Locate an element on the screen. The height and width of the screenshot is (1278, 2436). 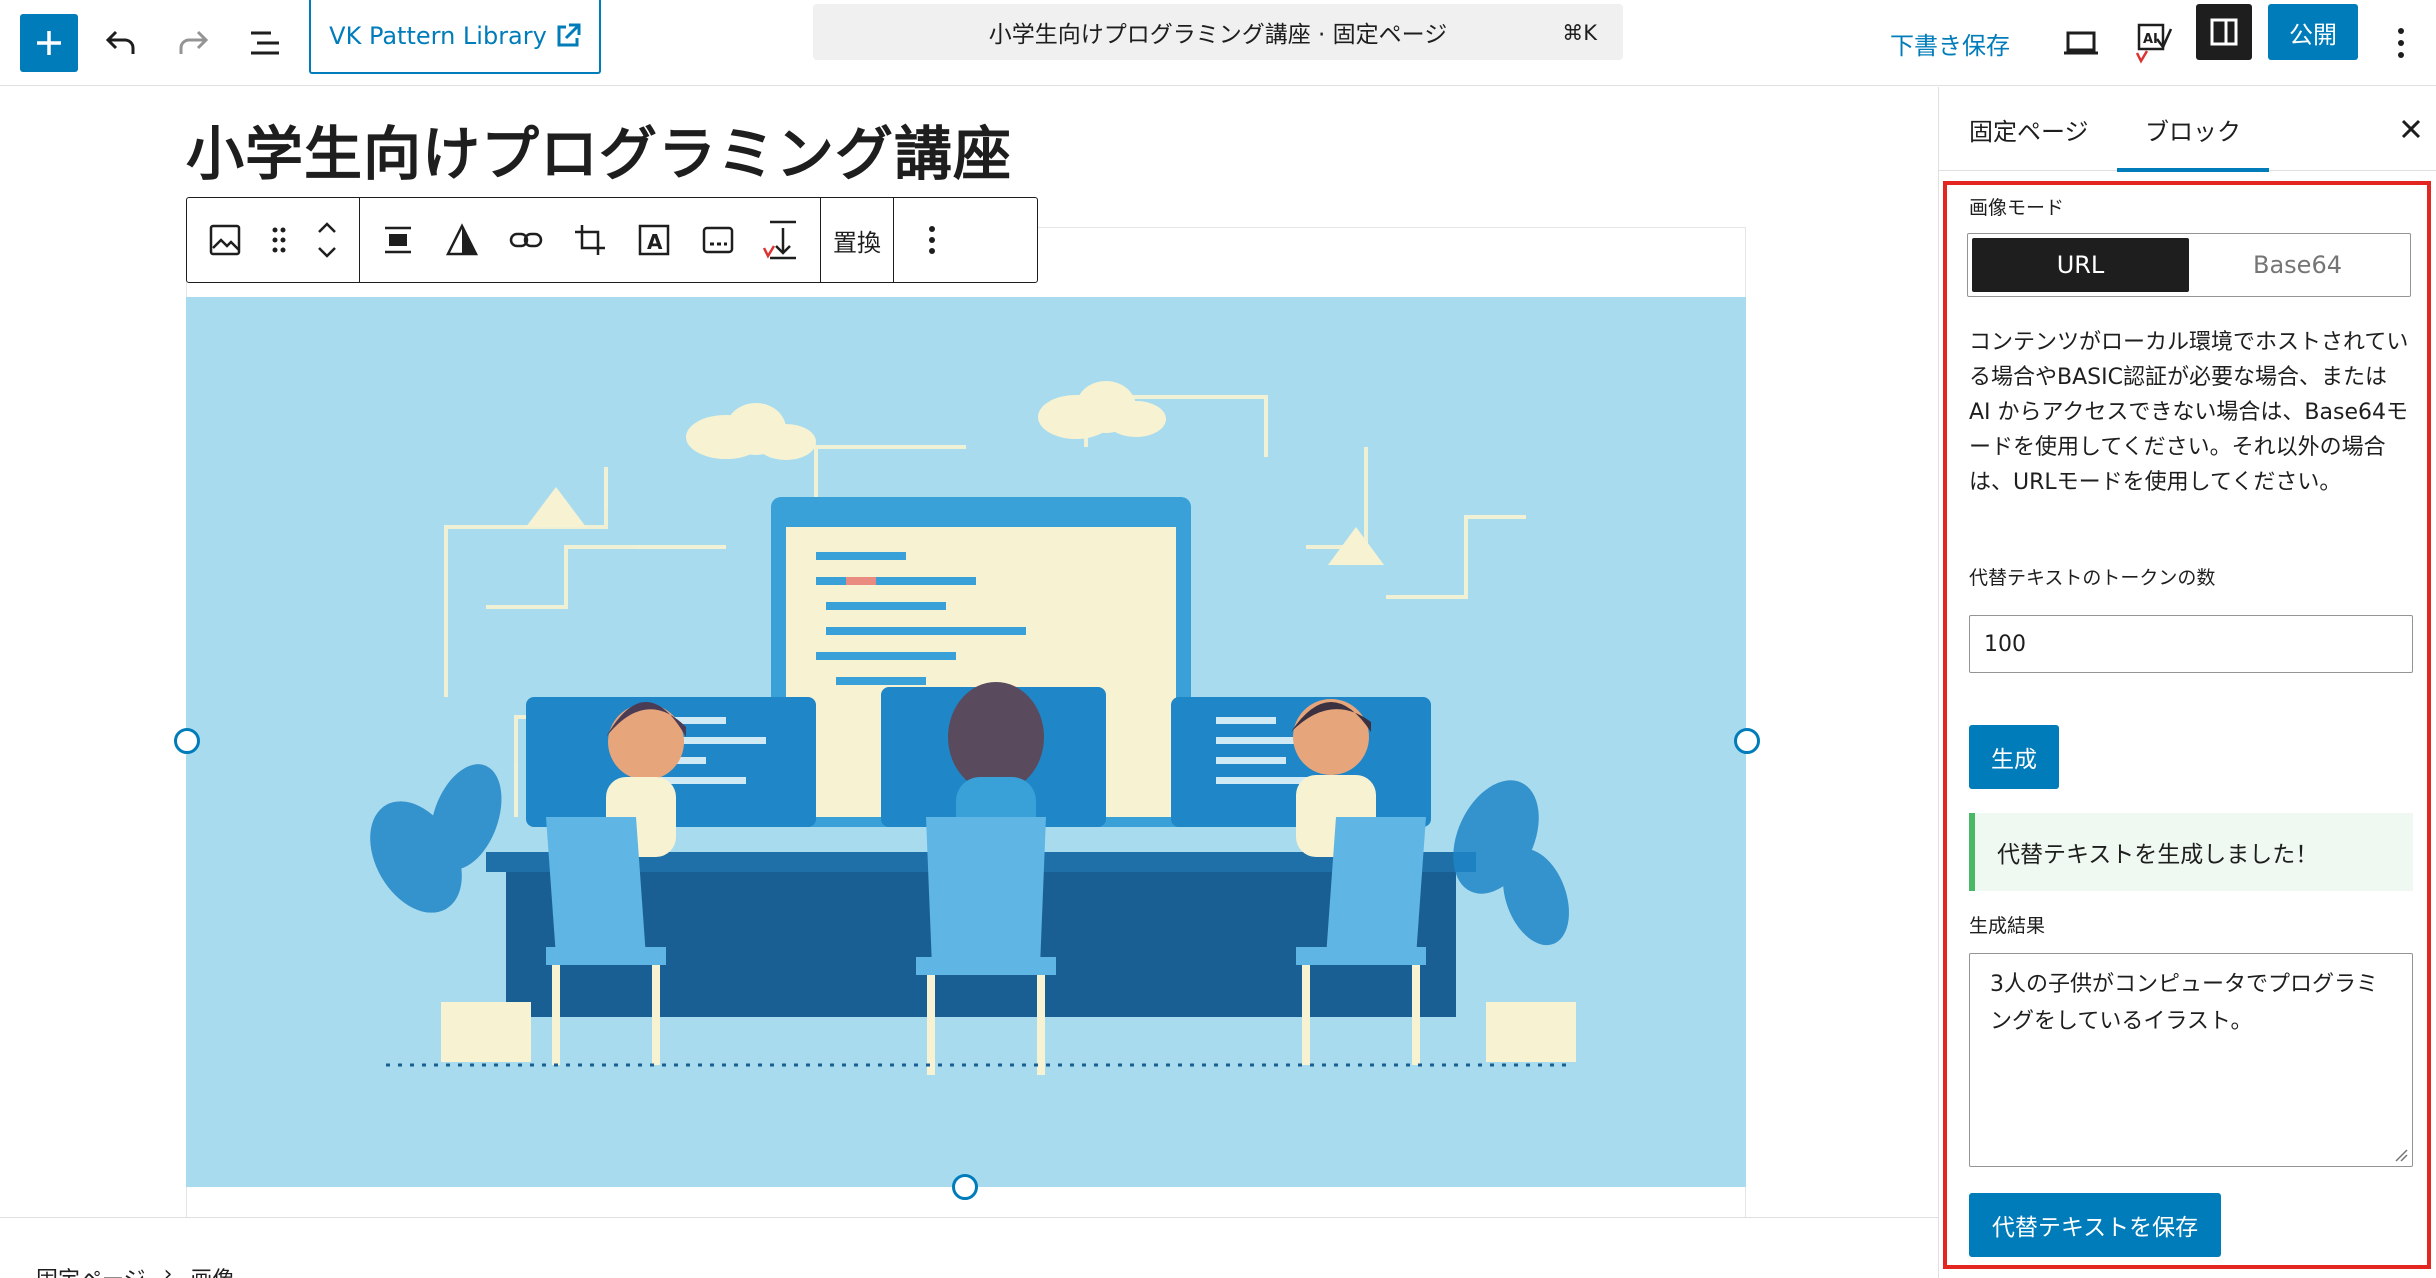
image-icon is located at coordinates (225, 240).